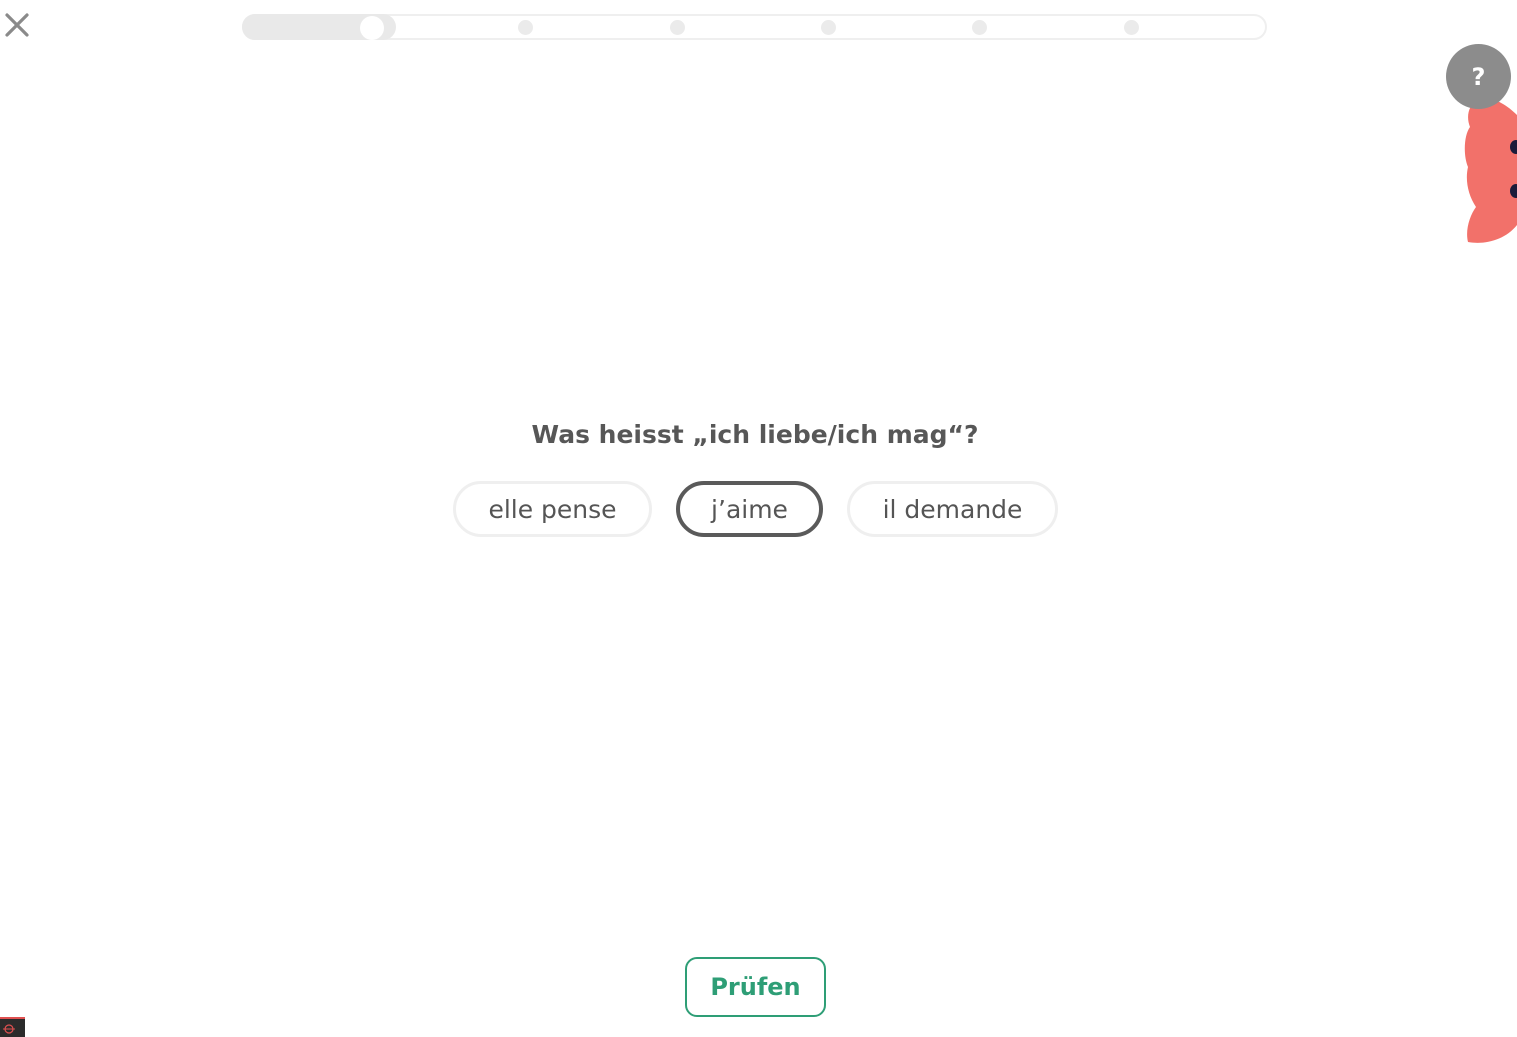 This screenshot has height=1037, width=1517. Describe the element at coordinates (754, 27) in the screenshot. I see `progress-bar` at that location.